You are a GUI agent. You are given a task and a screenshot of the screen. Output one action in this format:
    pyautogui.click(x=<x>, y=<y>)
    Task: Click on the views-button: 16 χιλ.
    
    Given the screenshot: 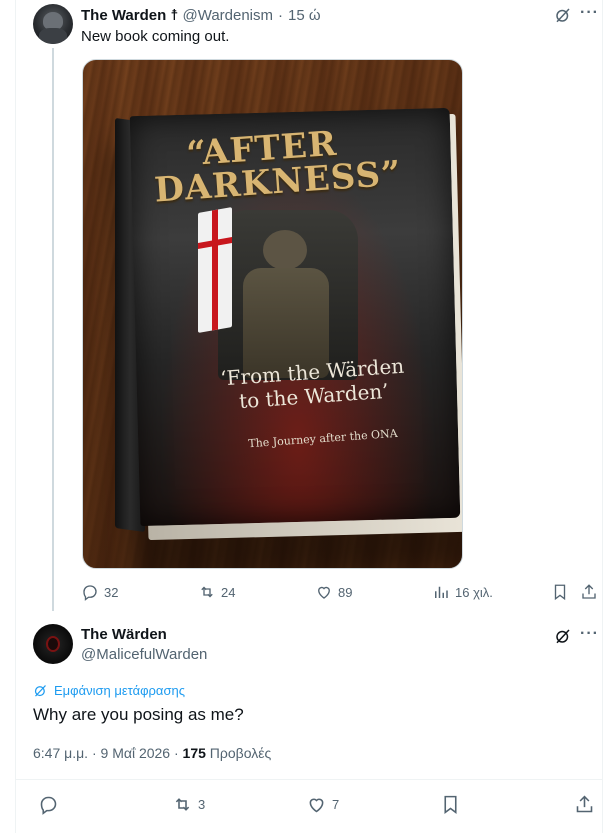 What is the action you would take?
    pyautogui.click(x=462, y=592)
    